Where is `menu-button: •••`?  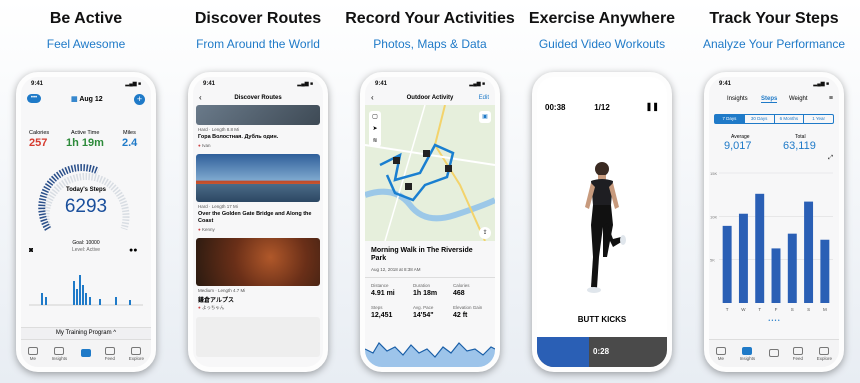
menu-button: ••• is located at coordinates (34, 98).